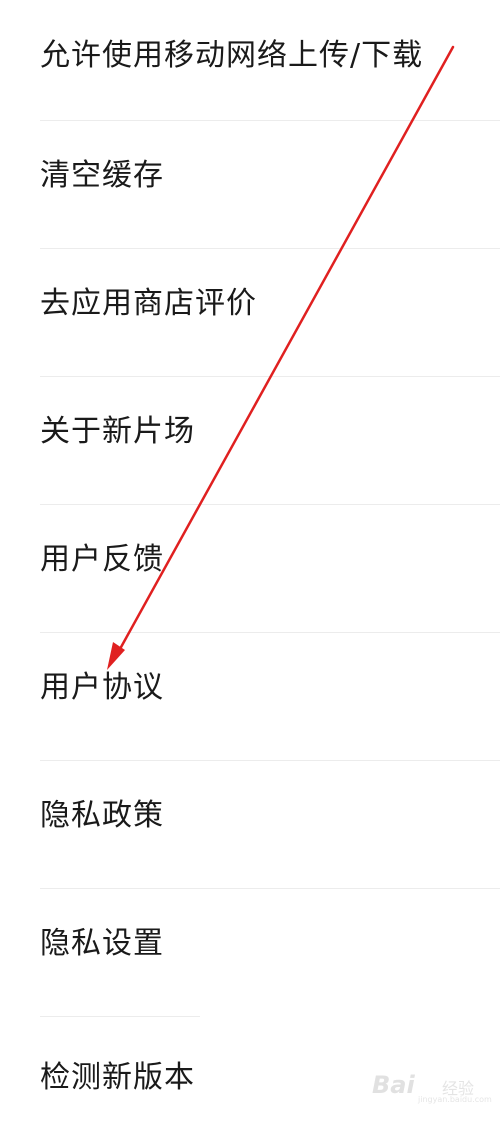  I want to click on watermark-url: jingyan.baidu.com, so click(455, 1099).